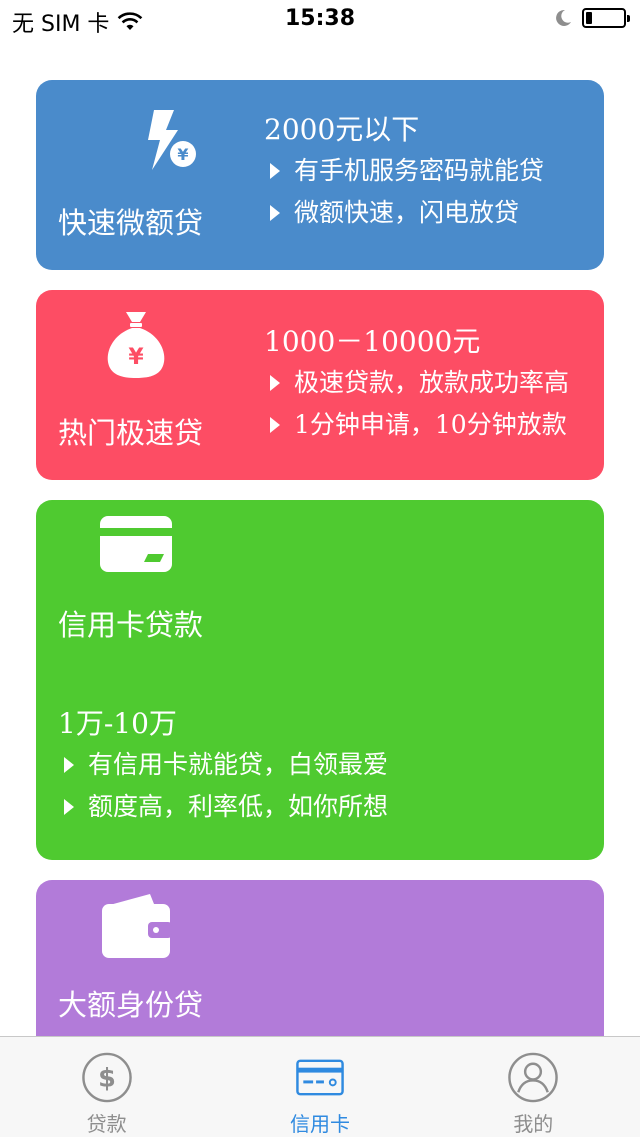 The height and width of the screenshot is (1137, 640). I want to click on card-feature: 1分钟申请，10分钟放款, so click(416, 425).